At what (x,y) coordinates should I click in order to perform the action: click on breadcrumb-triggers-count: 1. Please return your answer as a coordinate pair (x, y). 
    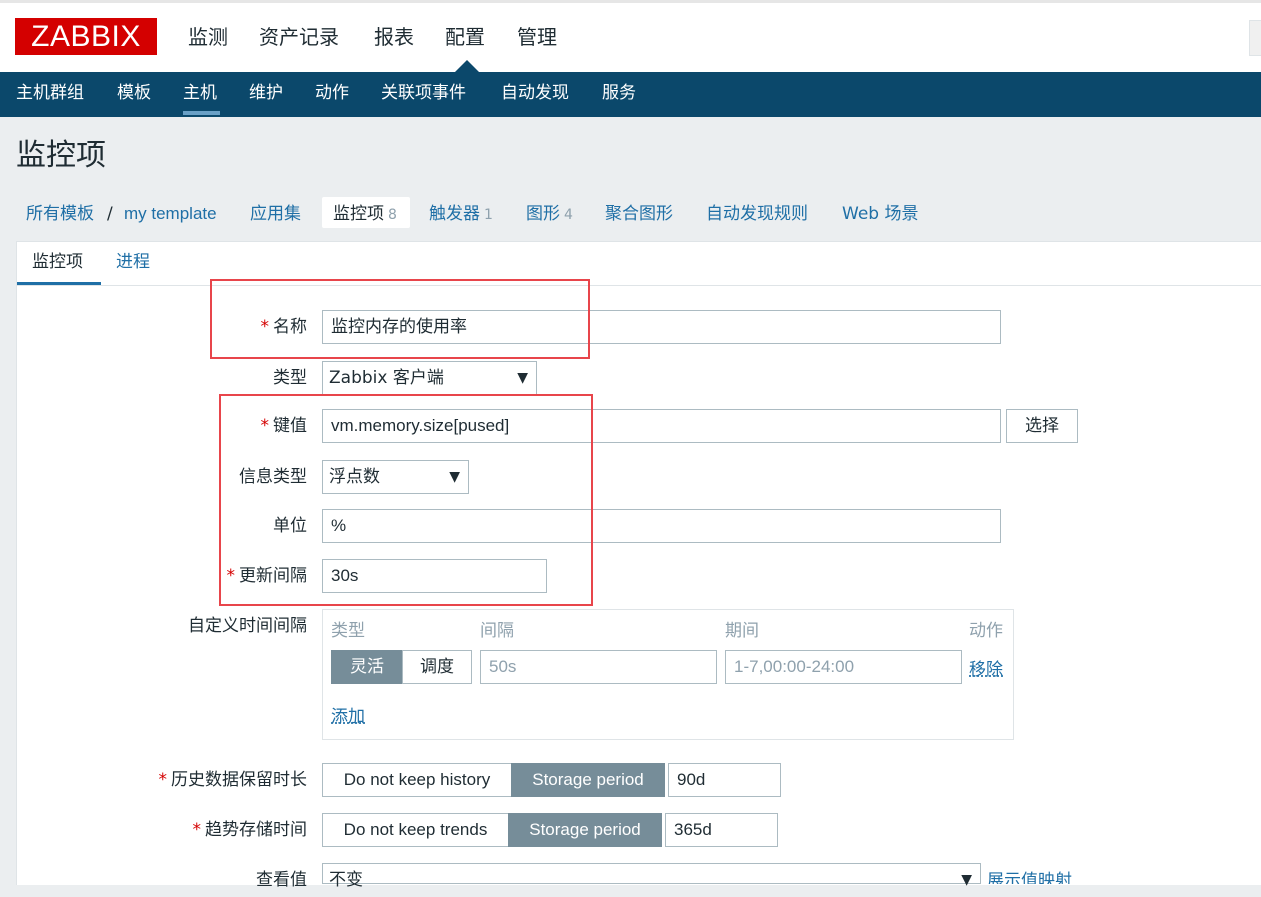
    Looking at the image, I should click on (488, 215).